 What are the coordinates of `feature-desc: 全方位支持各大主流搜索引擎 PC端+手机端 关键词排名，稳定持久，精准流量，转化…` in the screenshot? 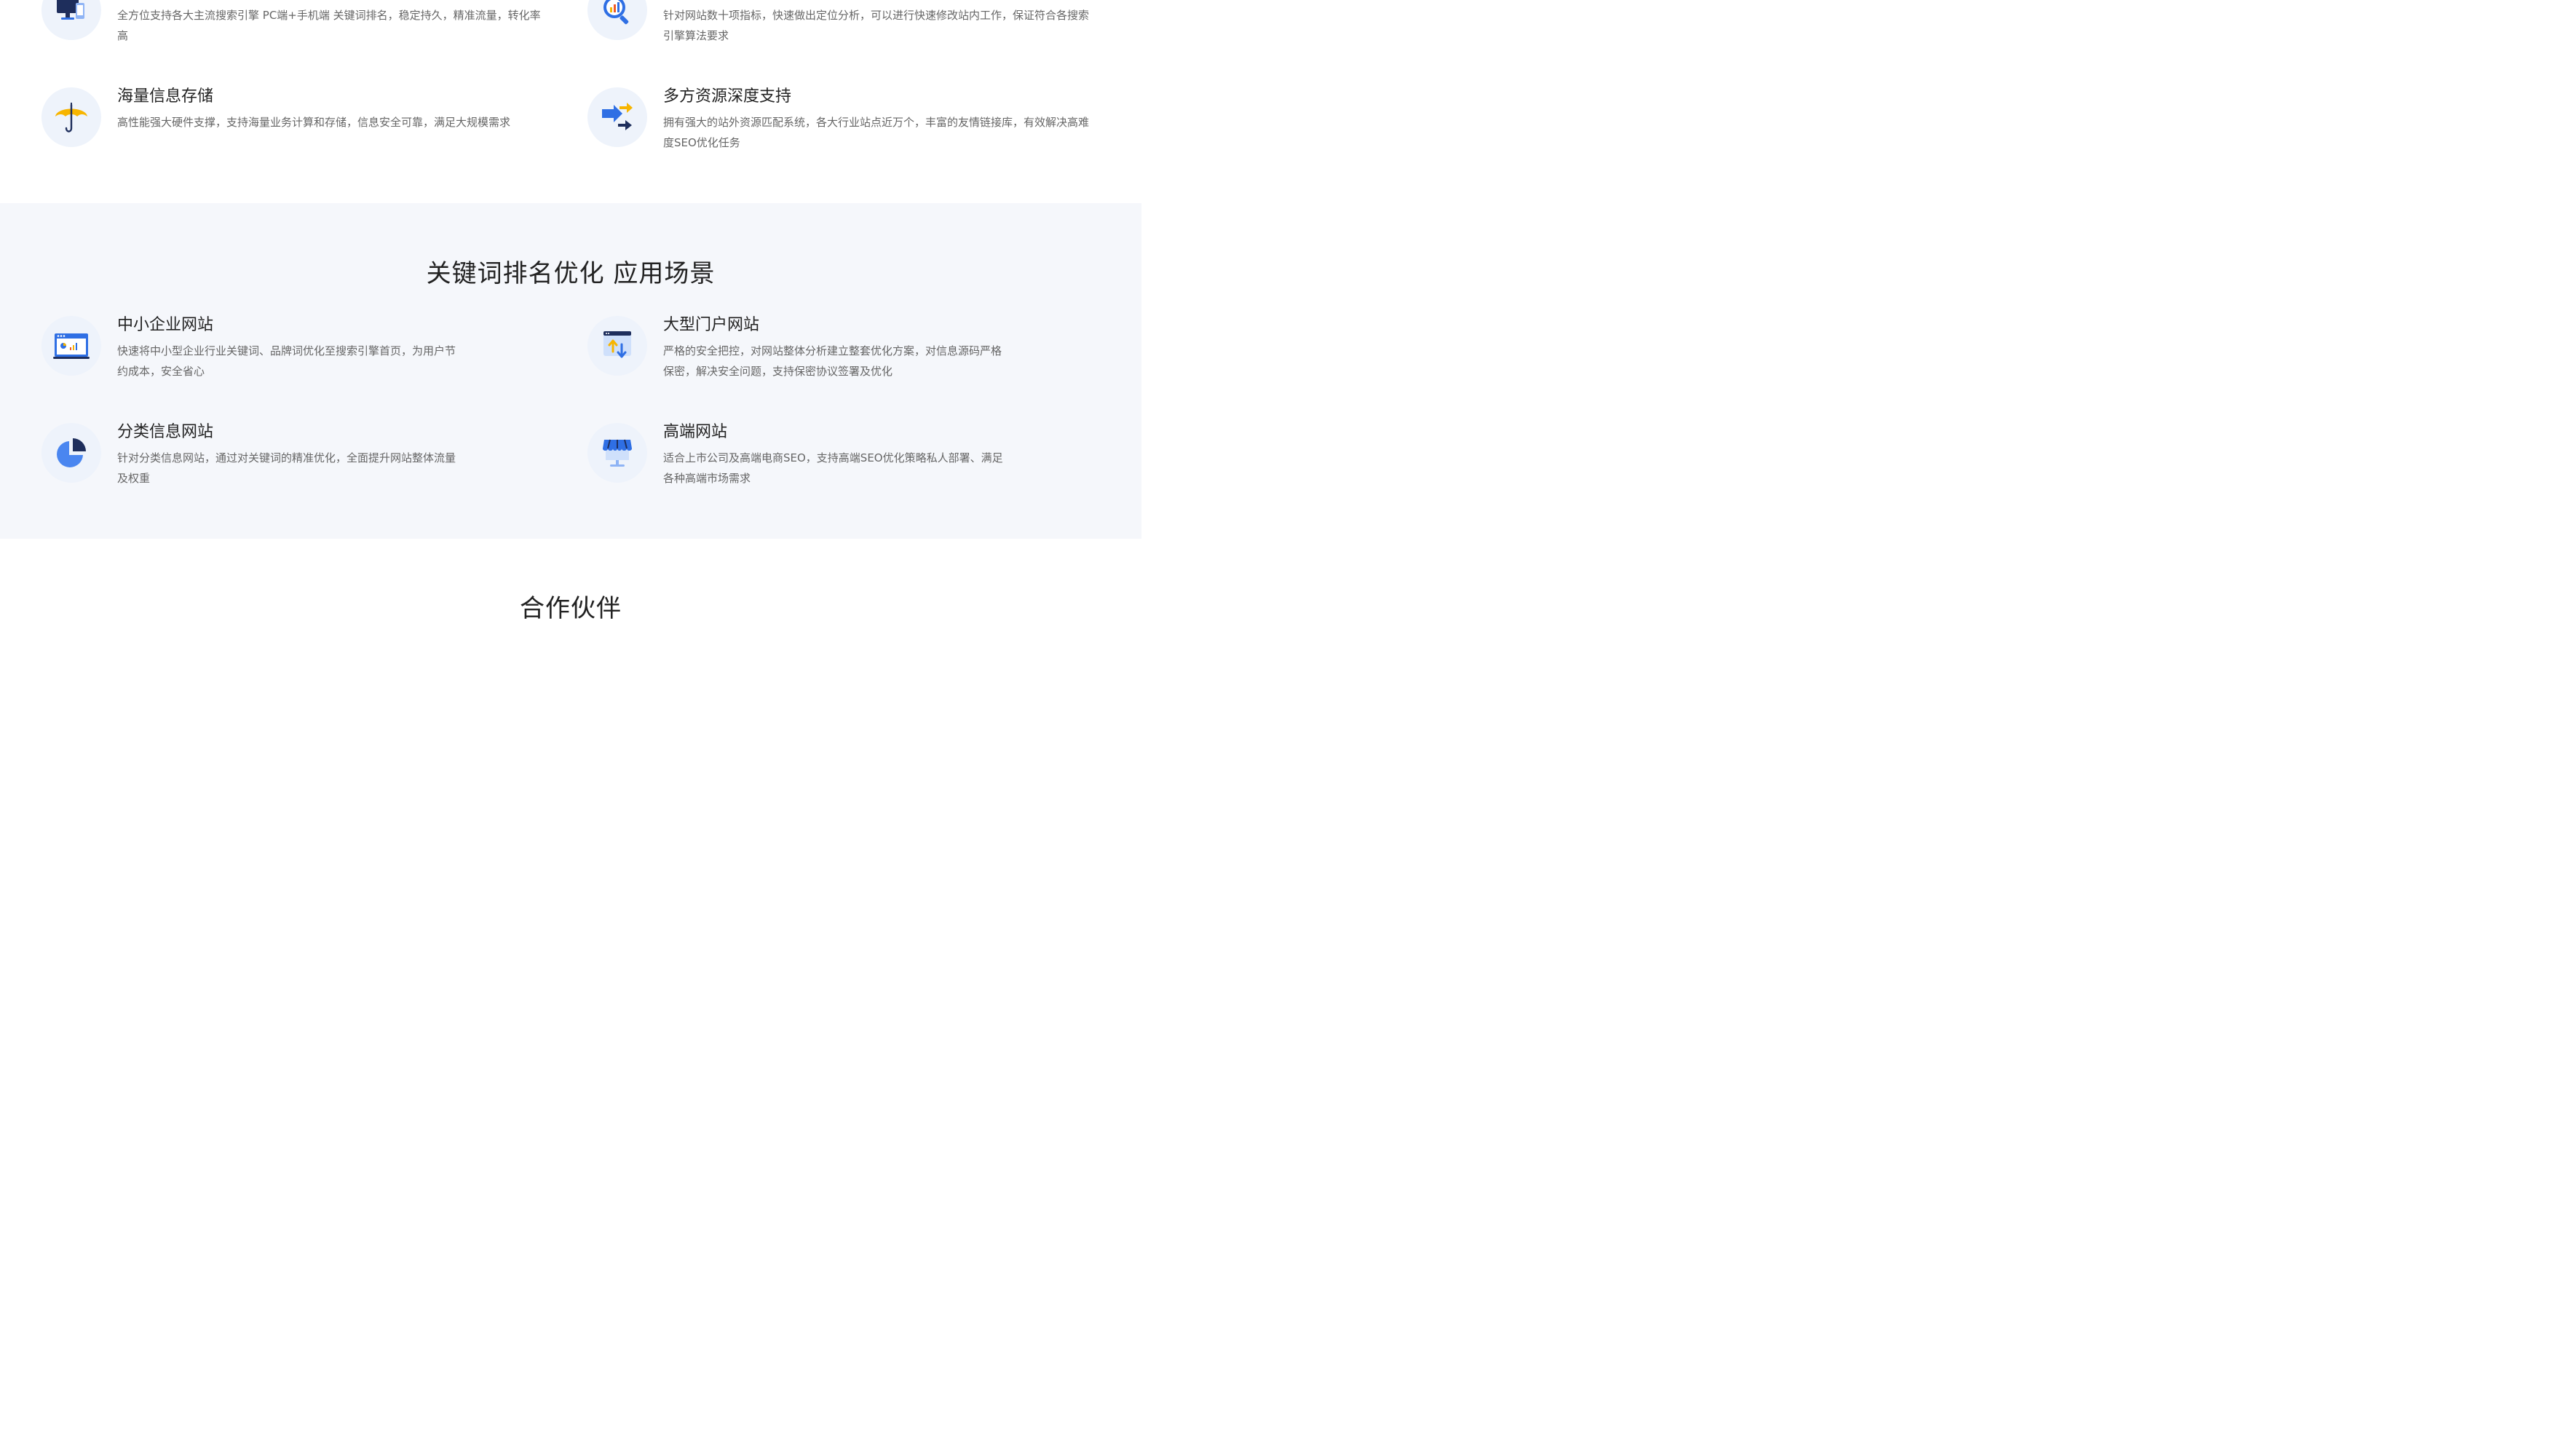 It's located at (329, 25).